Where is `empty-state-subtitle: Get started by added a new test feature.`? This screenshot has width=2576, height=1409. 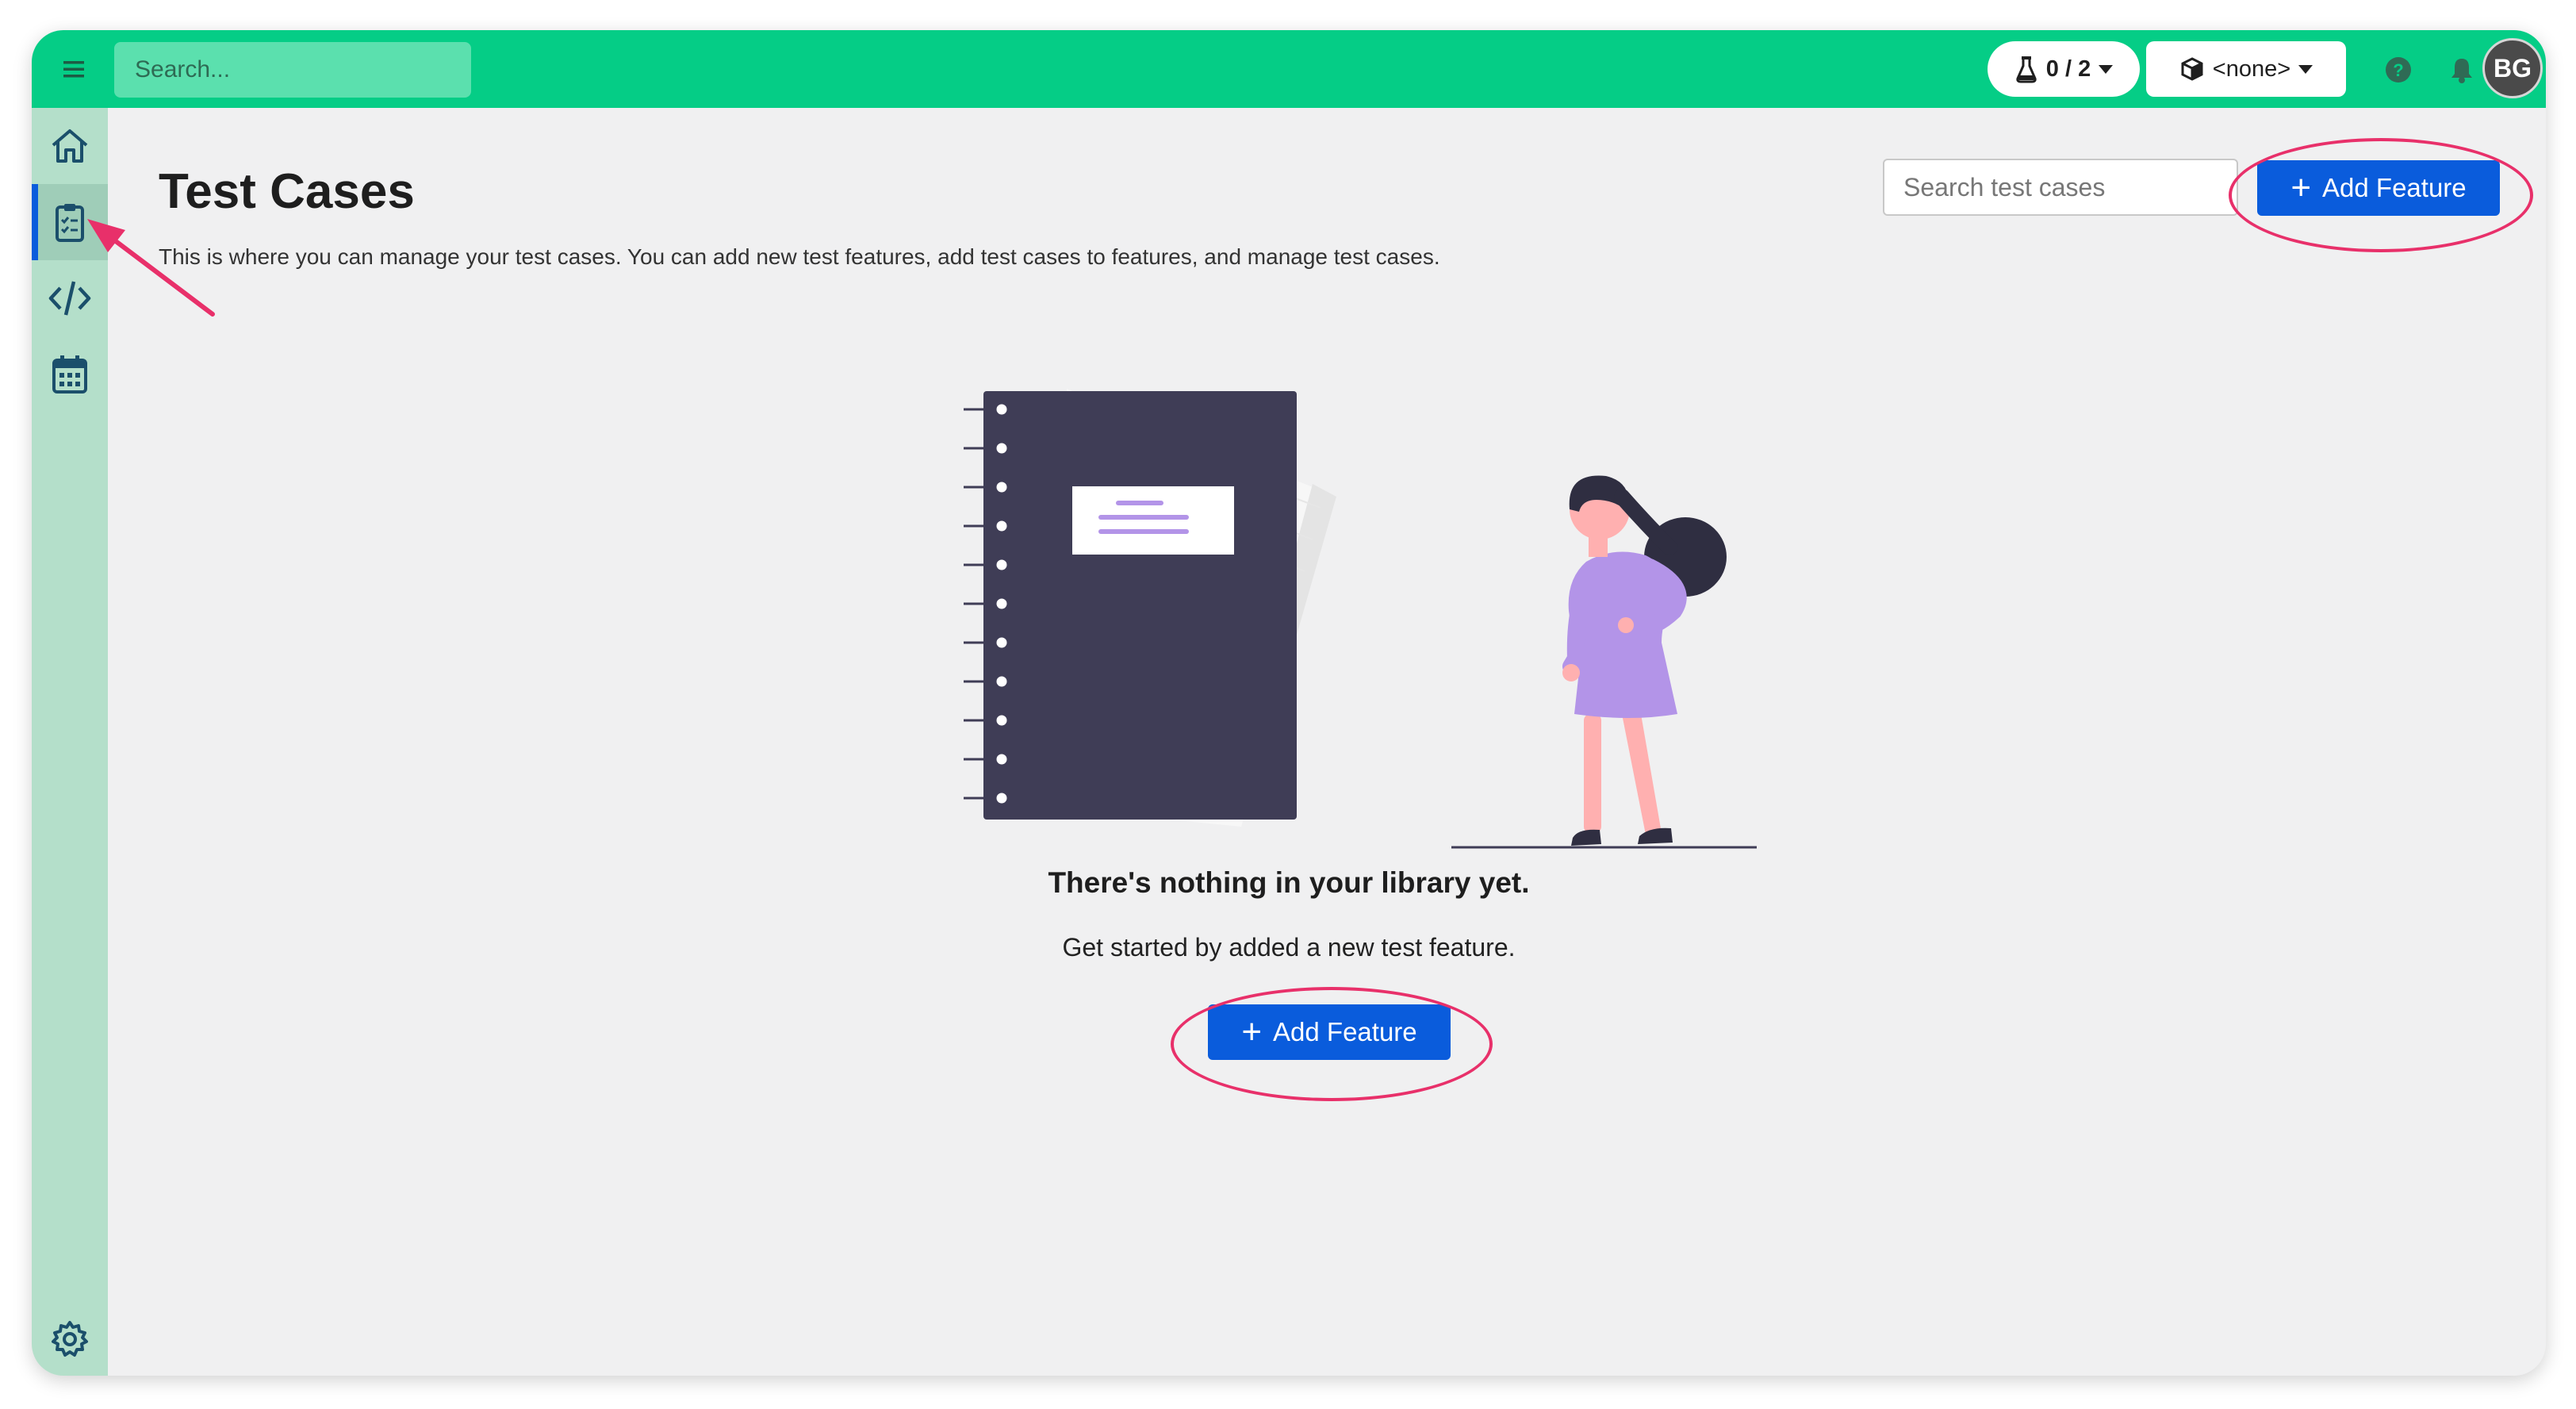
empty-state-subtitle: Get started by added a new test feature. is located at coordinates (1289, 947).